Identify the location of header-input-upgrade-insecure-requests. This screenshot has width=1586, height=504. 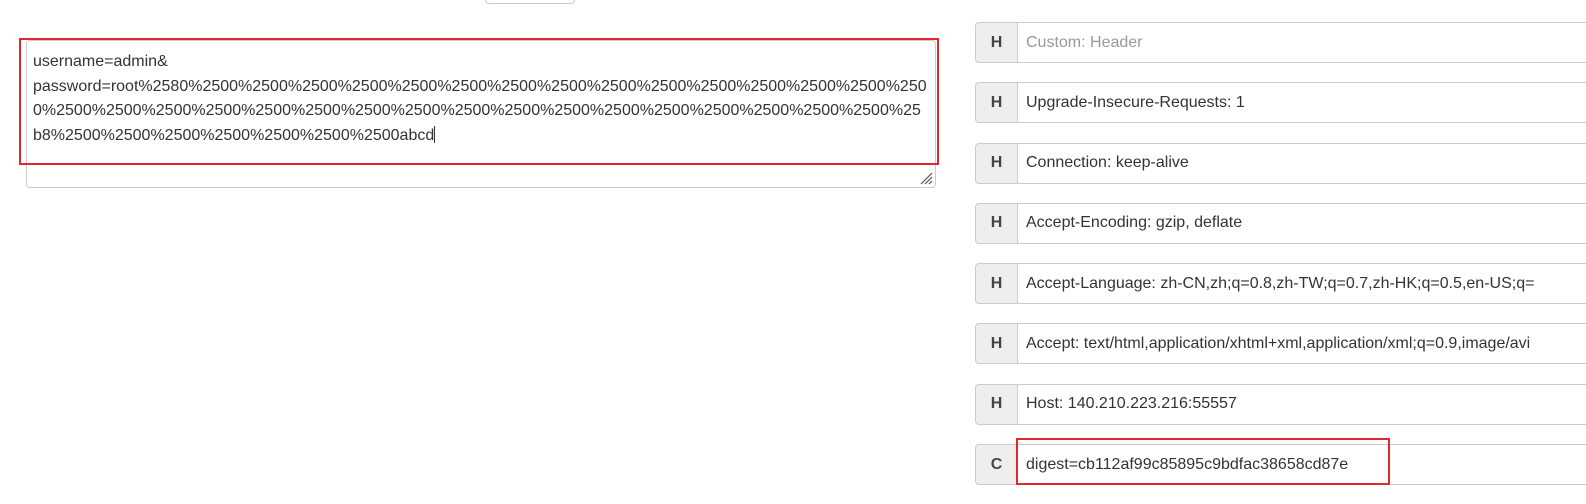
(1301, 103).